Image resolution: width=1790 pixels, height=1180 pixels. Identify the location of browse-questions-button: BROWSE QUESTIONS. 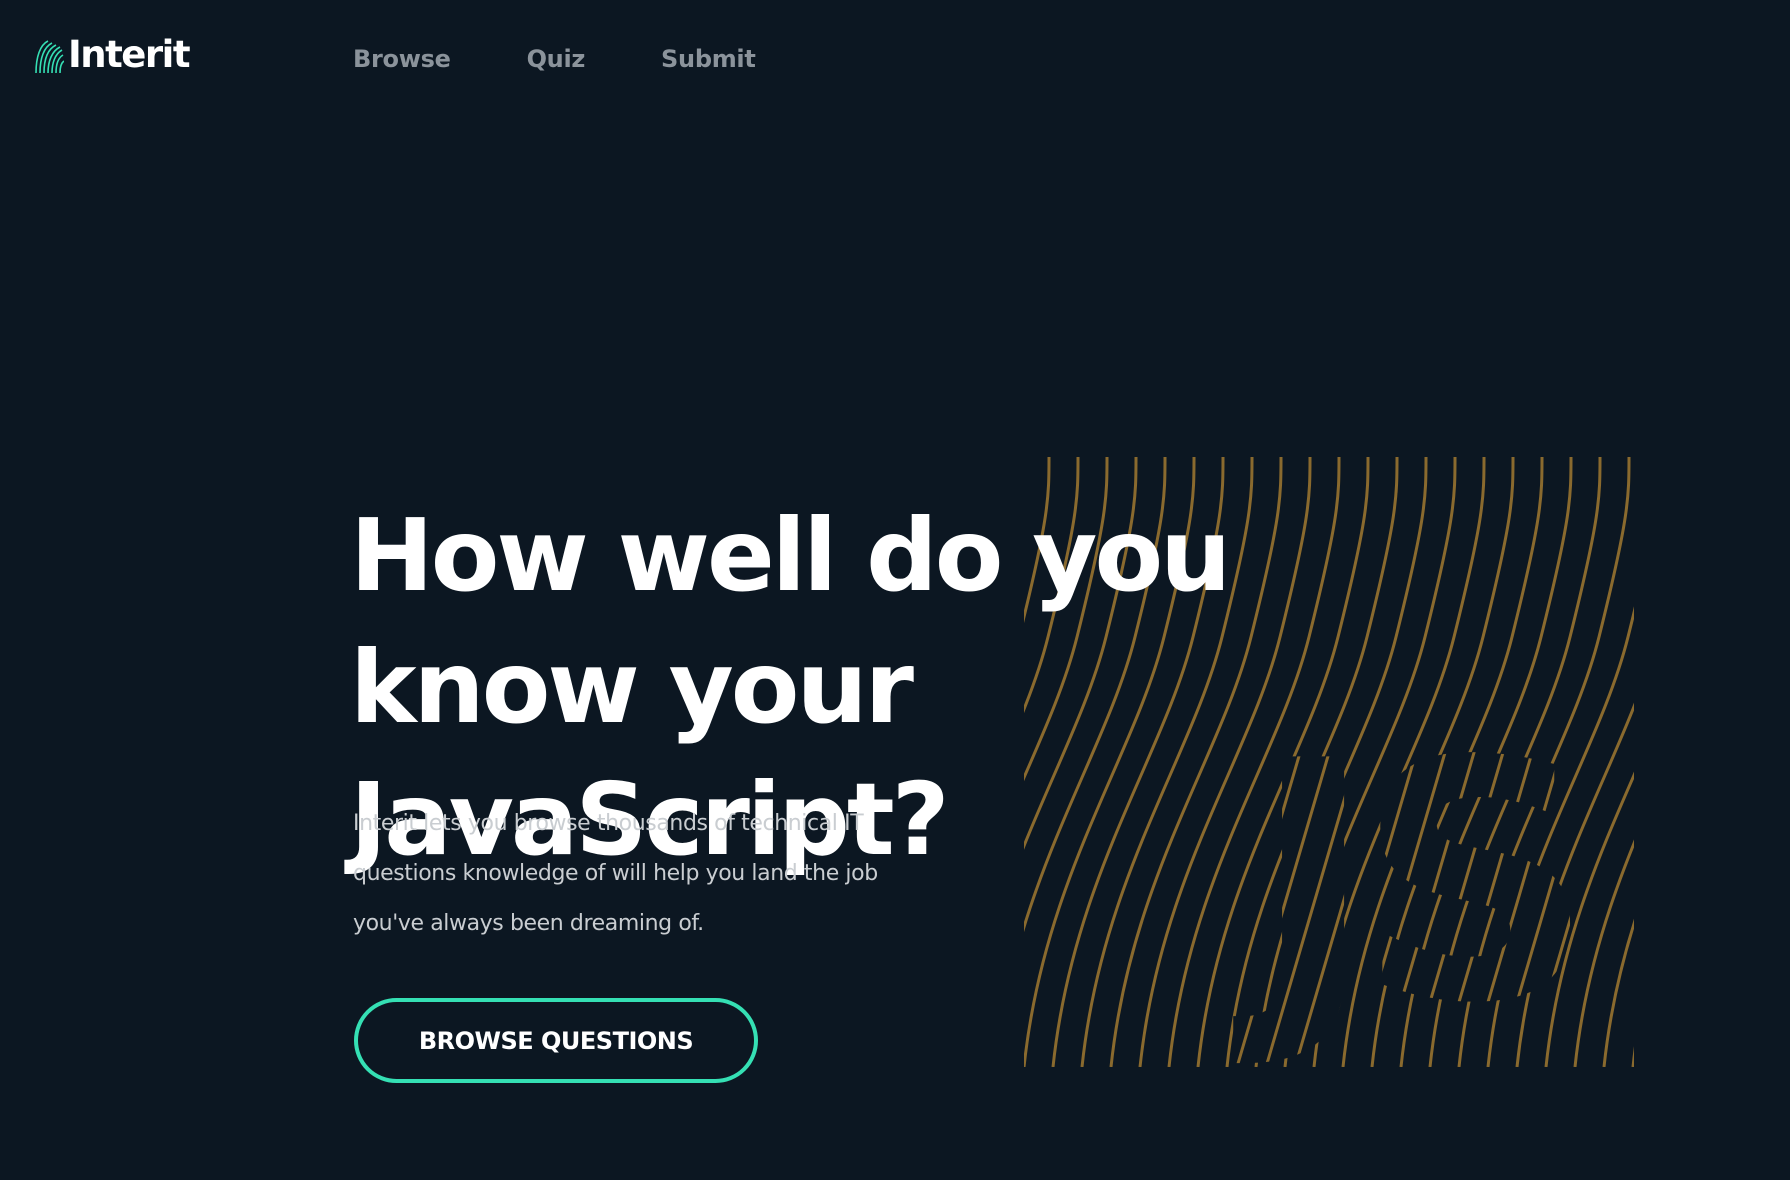
(556, 1040).